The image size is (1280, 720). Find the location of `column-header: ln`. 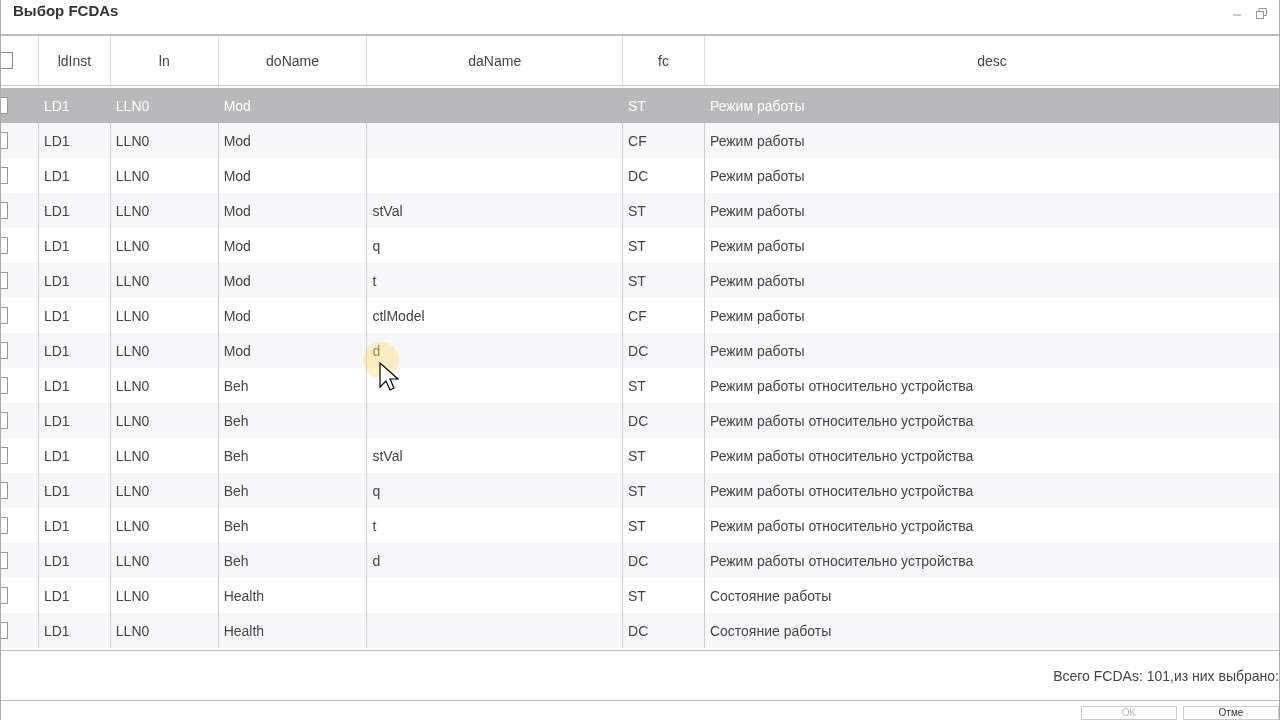

column-header: ln is located at coordinates (164, 60).